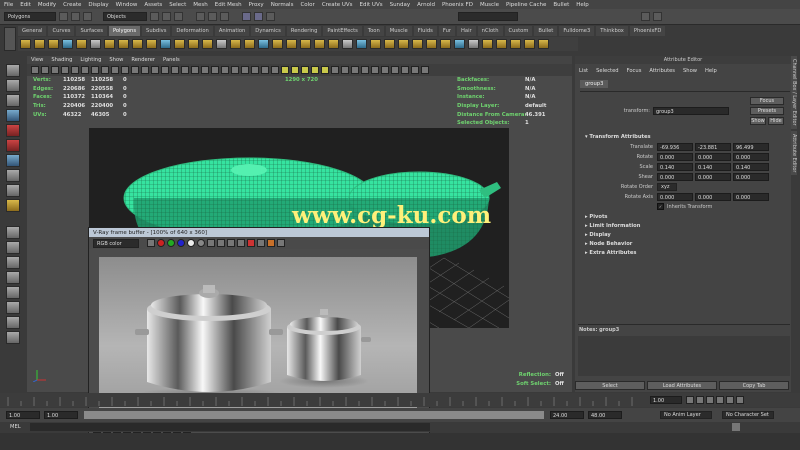 This screenshot has height=450, width=800. I want to click on ae-menu-show: Show, so click(690, 71).